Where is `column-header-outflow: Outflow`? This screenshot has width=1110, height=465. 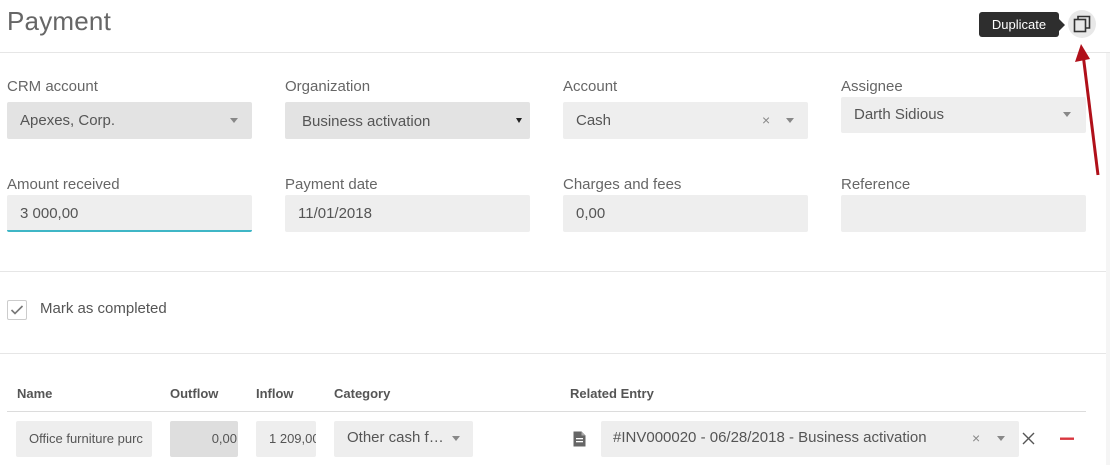 column-header-outflow: Outflow is located at coordinates (194, 393).